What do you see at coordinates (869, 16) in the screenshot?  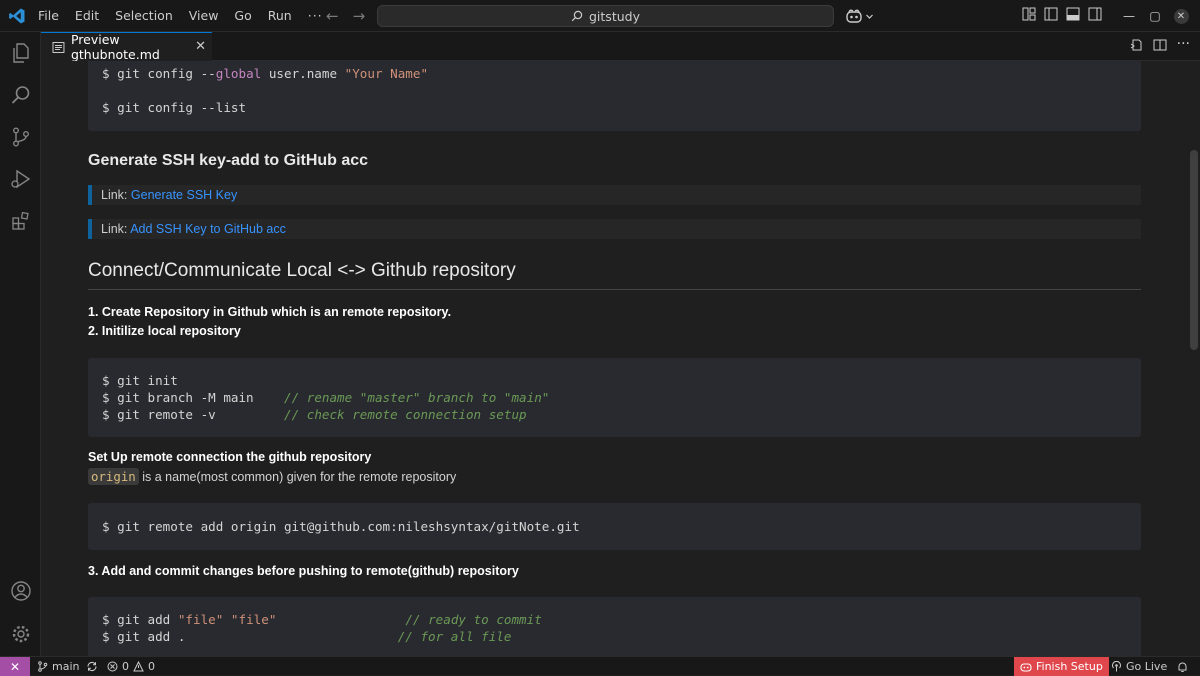 I see `chevron-down-icon` at bounding box center [869, 16].